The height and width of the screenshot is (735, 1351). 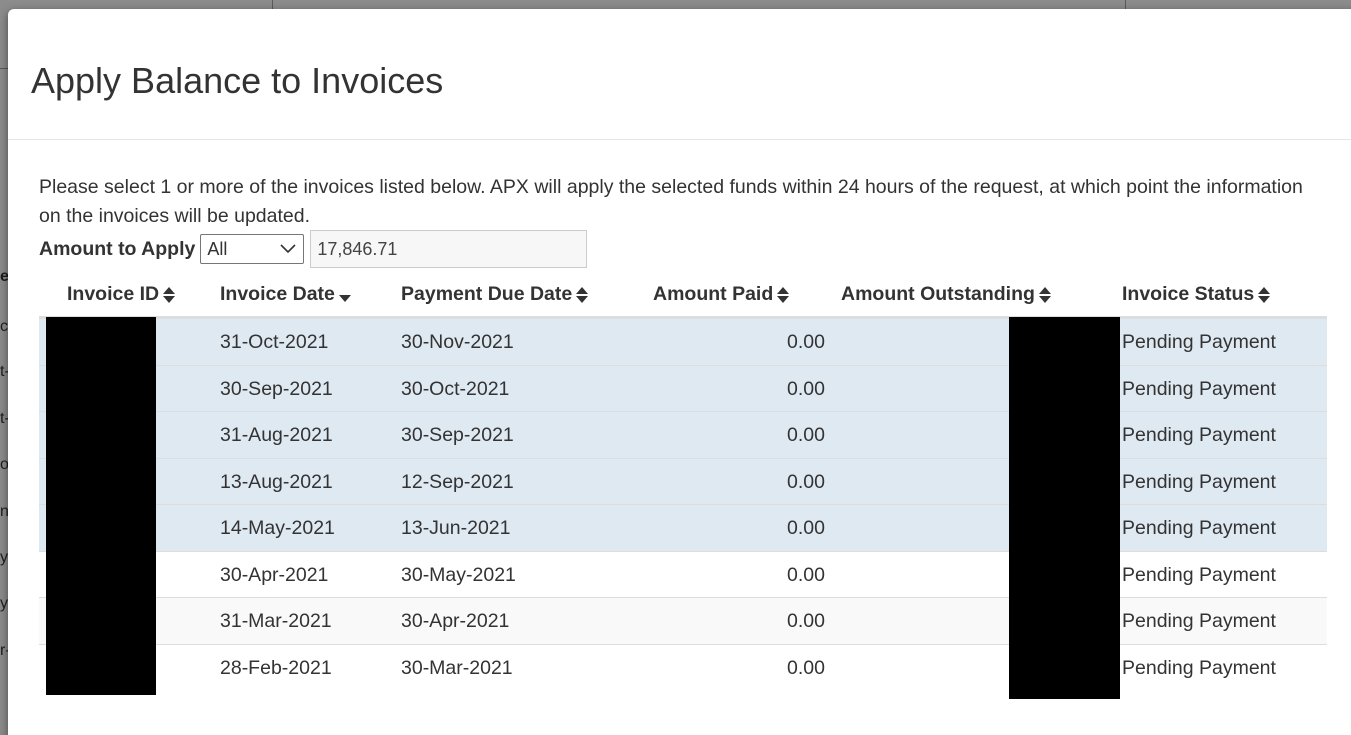 I want to click on invoice-date-cell: 30-Apr-2021, so click(x=274, y=574).